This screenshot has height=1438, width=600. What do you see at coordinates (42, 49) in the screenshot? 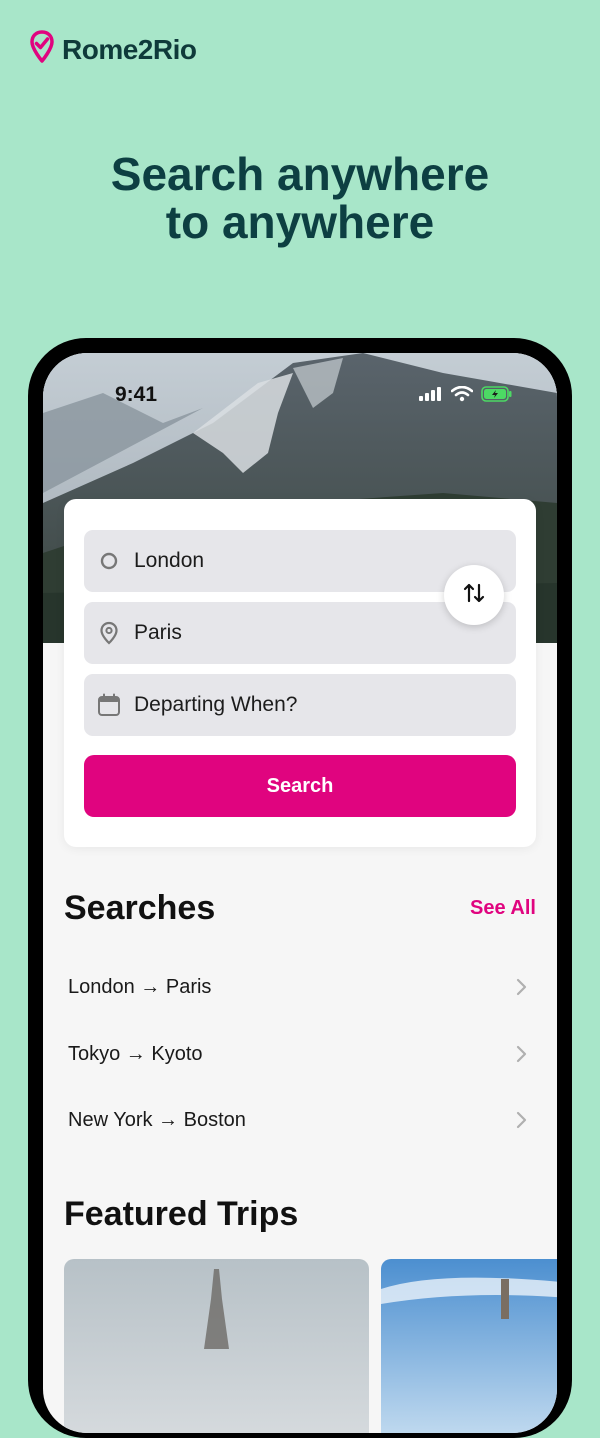
I see `pin-check-icon` at bounding box center [42, 49].